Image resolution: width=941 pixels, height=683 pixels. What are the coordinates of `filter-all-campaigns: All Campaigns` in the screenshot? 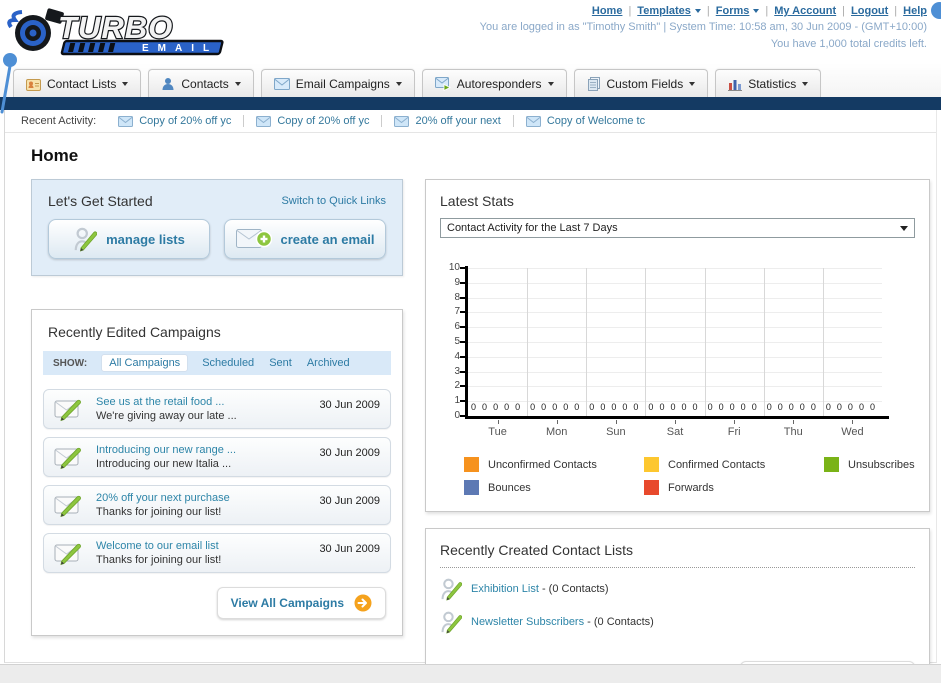 It's located at (145, 363).